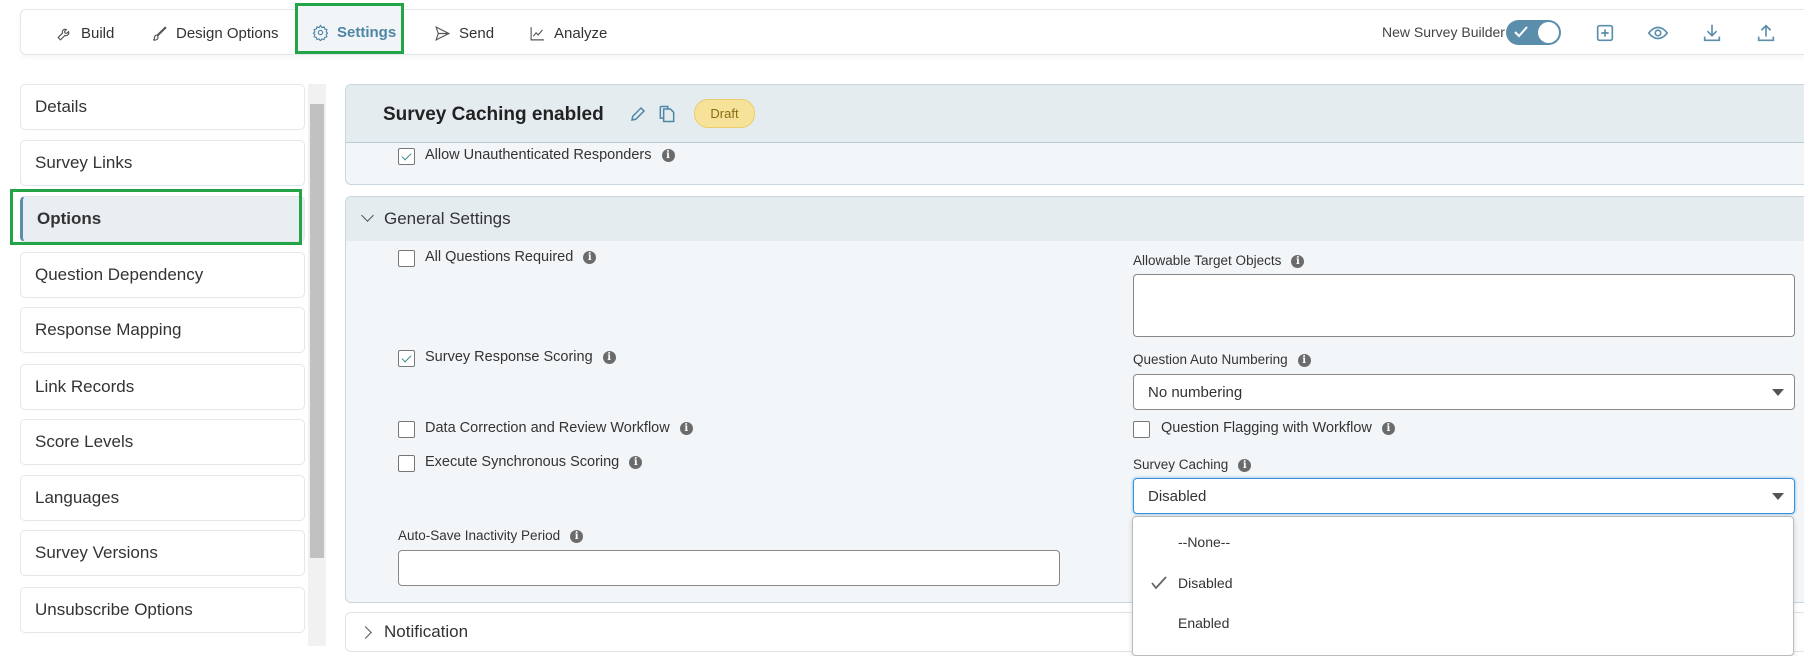 The height and width of the screenshot is (656, 1804). Describe the element at coordinates (406, 429) in the screenshot. I see `data-correction-checkbox` at that location.